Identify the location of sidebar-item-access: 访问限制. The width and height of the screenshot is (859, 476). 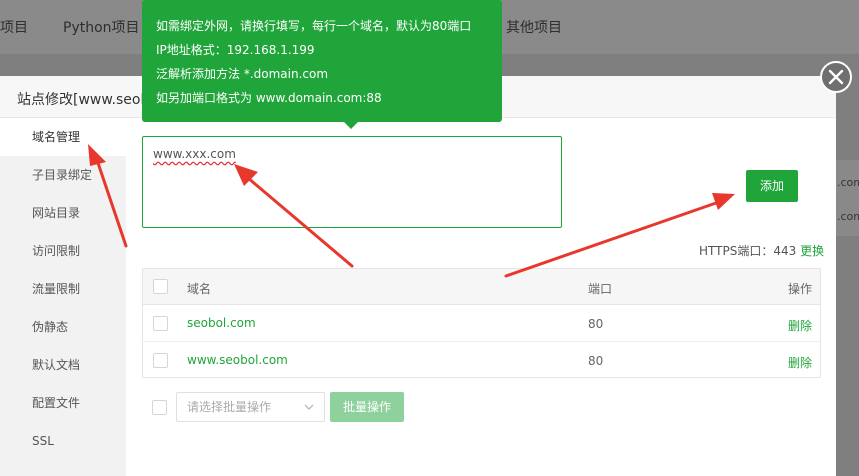
(63, 251).